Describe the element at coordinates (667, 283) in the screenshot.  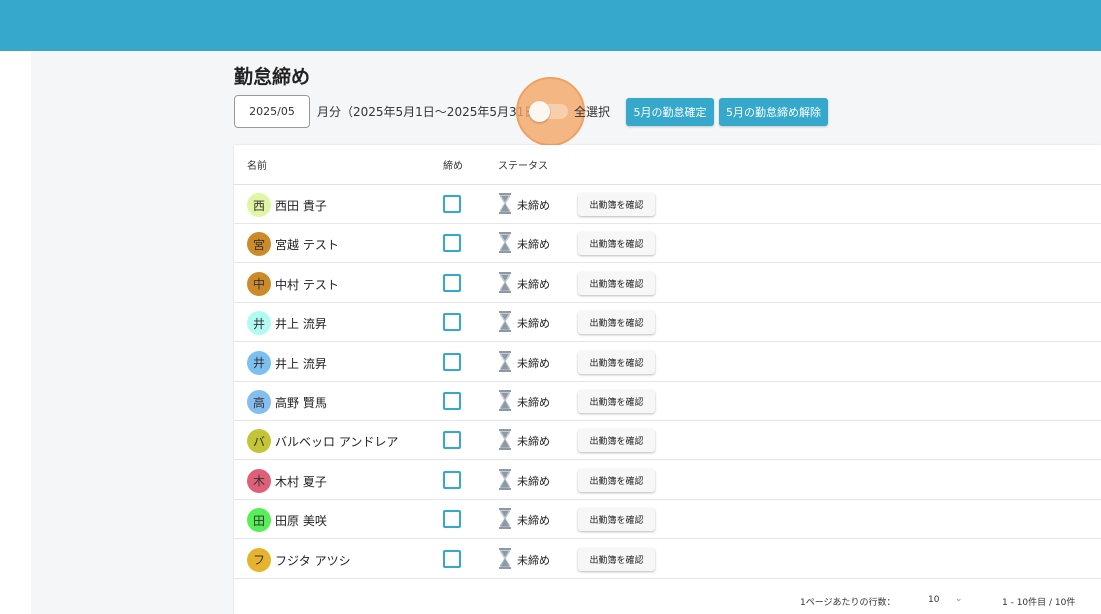
I see `table-row: 中 中村 テスト 未締め 出勤簿を確認` at that location.